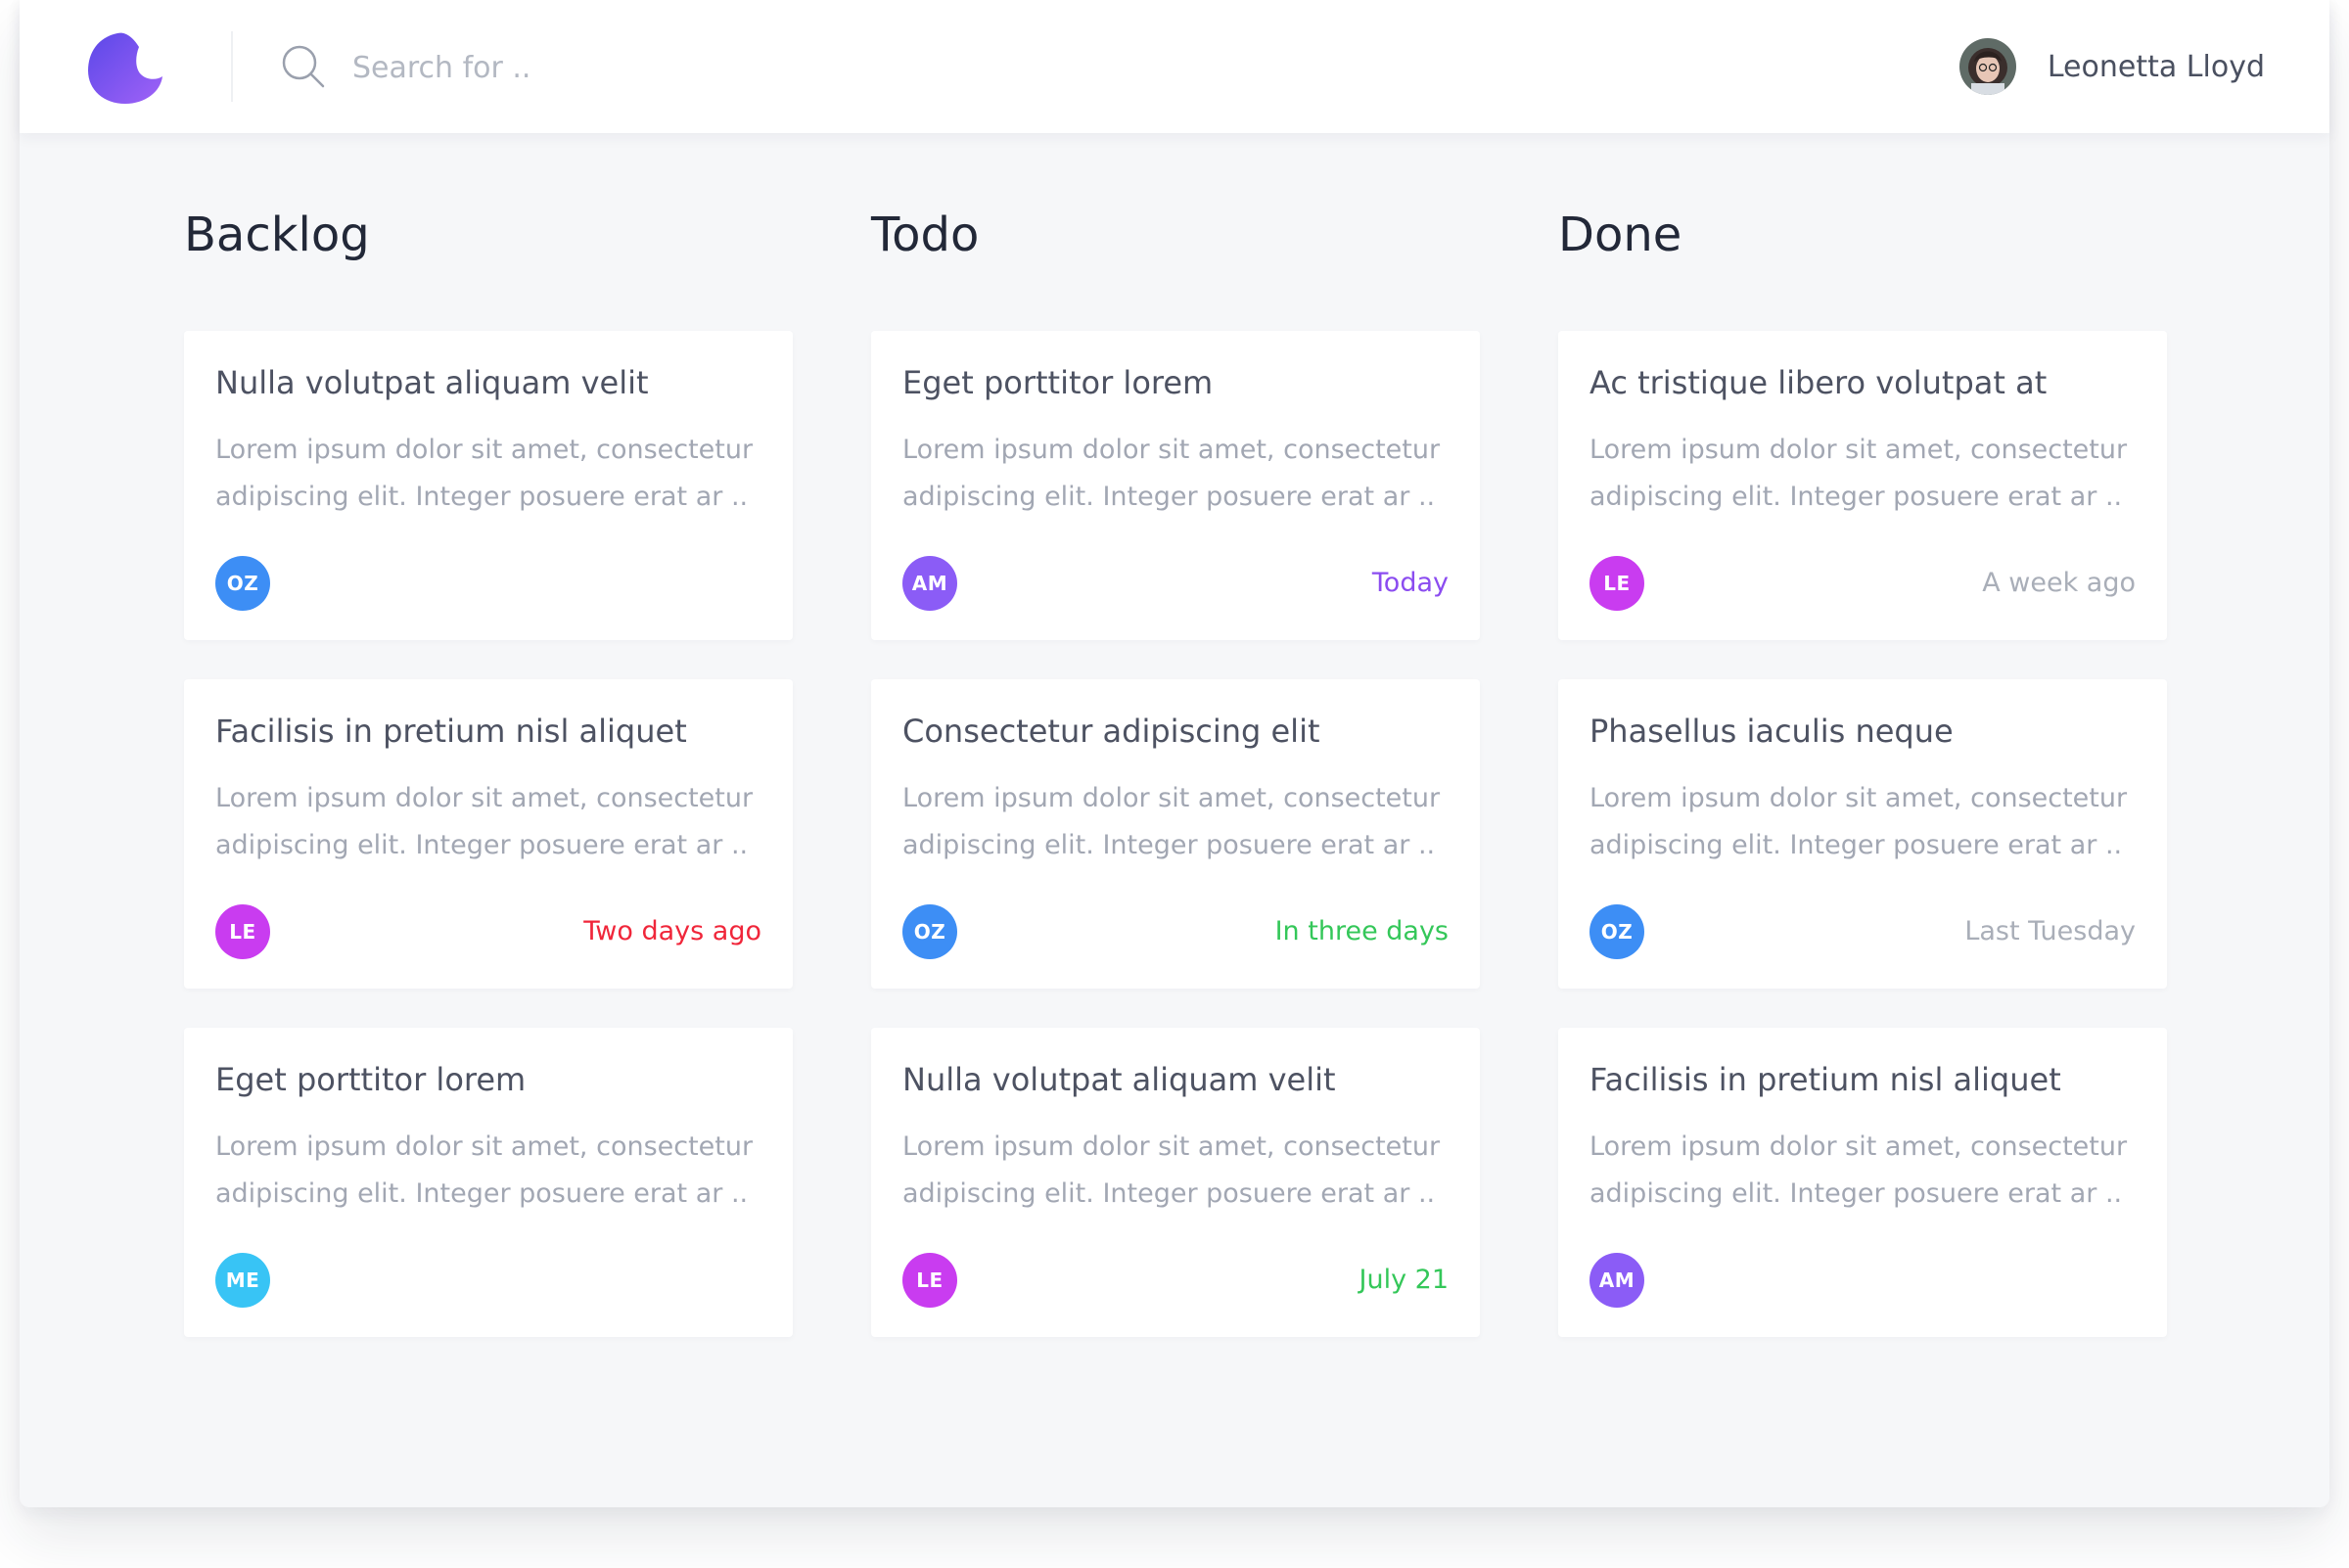  What do you see at coordinates (672, 931) in the screenshot?
I see `due-date: Two days ago` at bounding box center [672, 931].